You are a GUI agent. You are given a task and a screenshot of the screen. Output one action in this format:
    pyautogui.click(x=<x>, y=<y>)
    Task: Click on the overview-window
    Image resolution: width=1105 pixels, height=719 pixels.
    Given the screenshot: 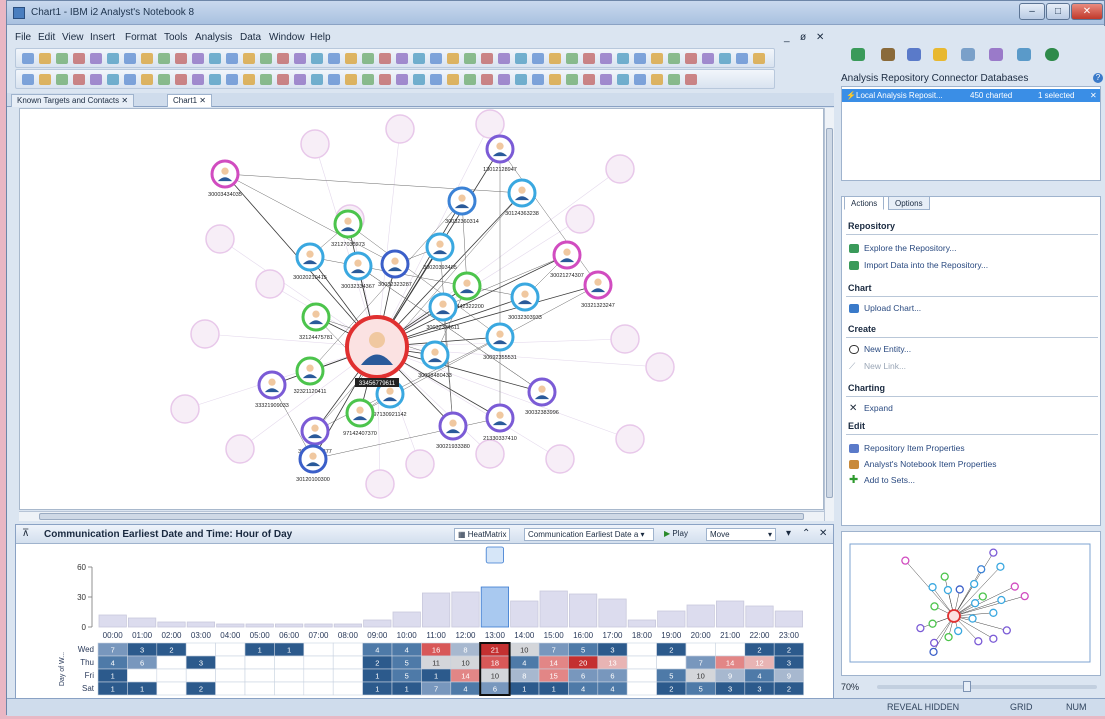 What is the action you would take?
    pyautogui.click(x=971, y=603)
    